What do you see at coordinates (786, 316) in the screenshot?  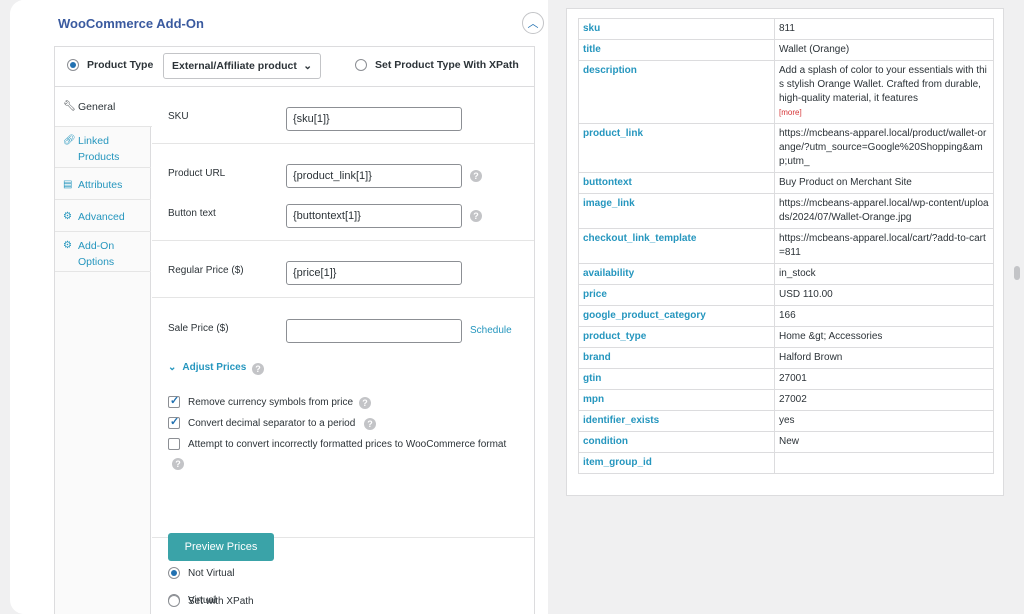 I see `table-row: google_product_category 166` at bounding box center [786, 316].